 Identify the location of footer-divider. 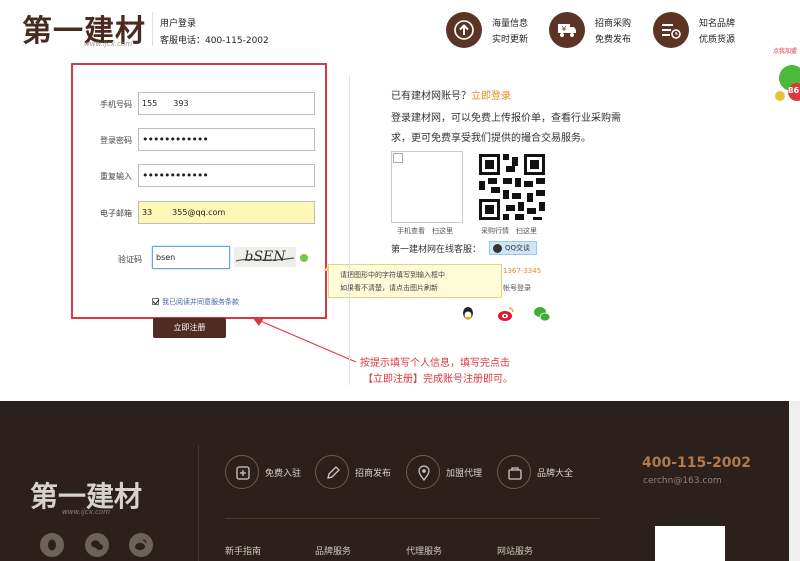
(198, 503).